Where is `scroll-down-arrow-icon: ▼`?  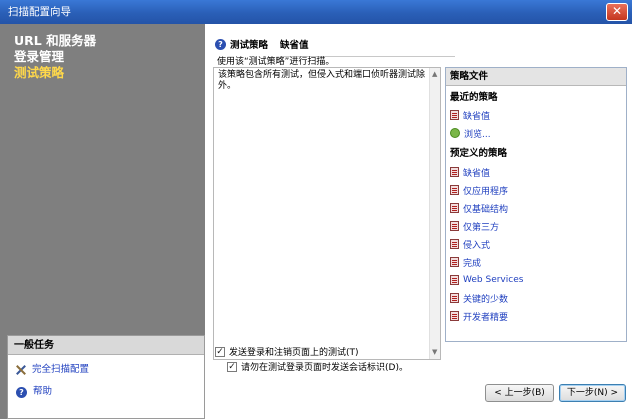
scroll-down-arrow-icon: ▼ is located at coordinates (434, 352).